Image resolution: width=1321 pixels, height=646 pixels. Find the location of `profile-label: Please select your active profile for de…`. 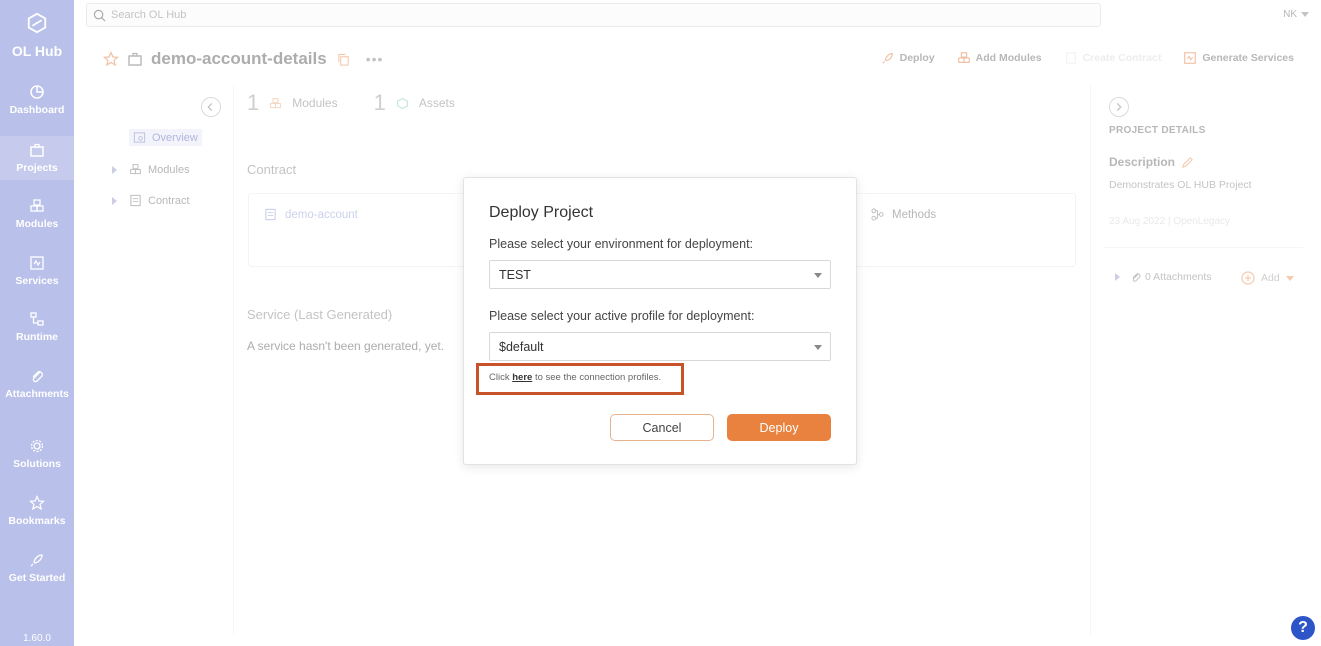

profile-label: Please select your active profile for de… is located at coordinates (622, 316).